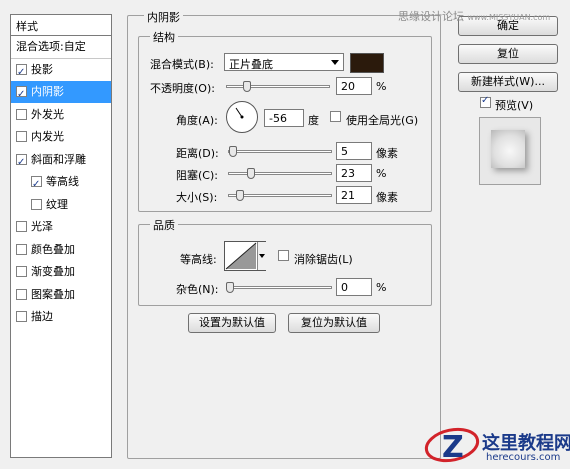 This screenshot has height=469, width=570. I want to click on global-light-checkbox, so click(335, 116).